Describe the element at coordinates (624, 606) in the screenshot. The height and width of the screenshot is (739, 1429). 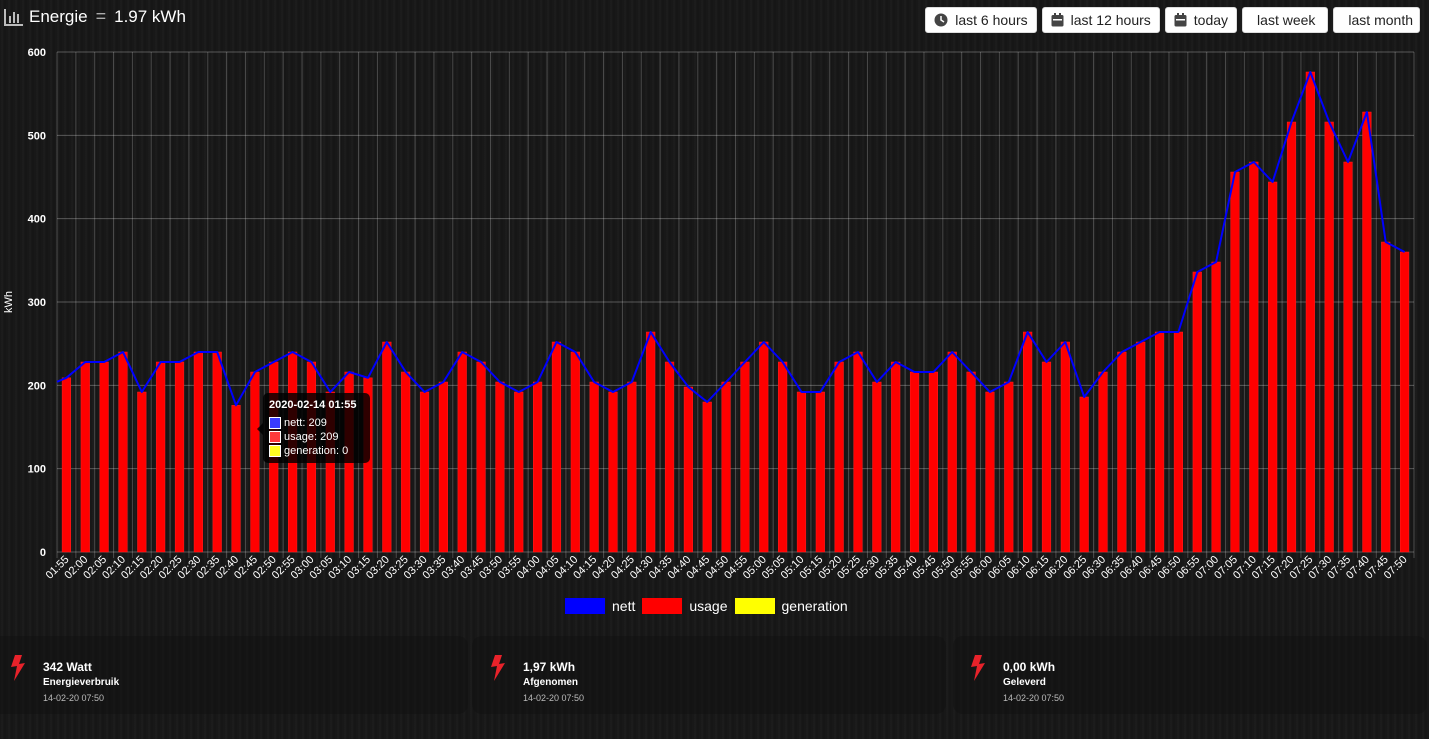
I see `legend-label-nett: nett` at that location.